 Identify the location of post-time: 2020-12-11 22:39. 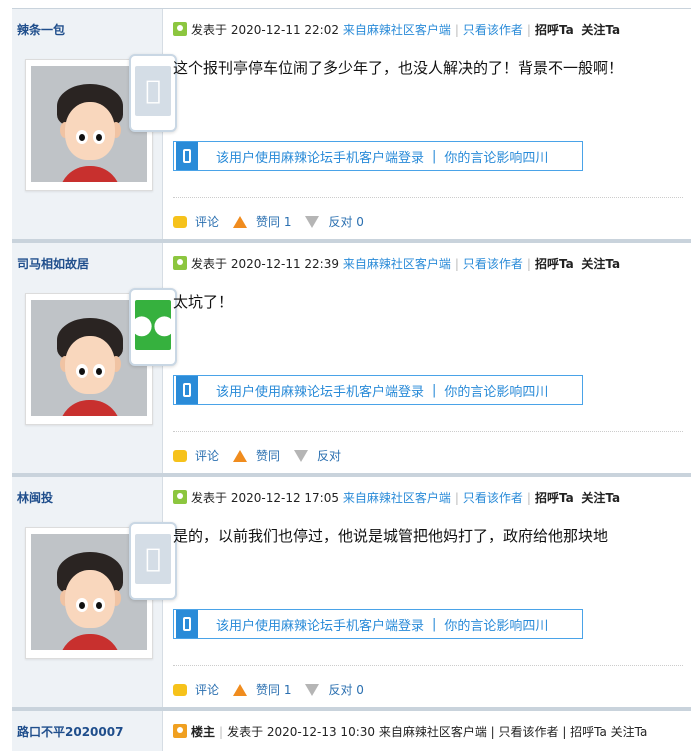
(284, 264).